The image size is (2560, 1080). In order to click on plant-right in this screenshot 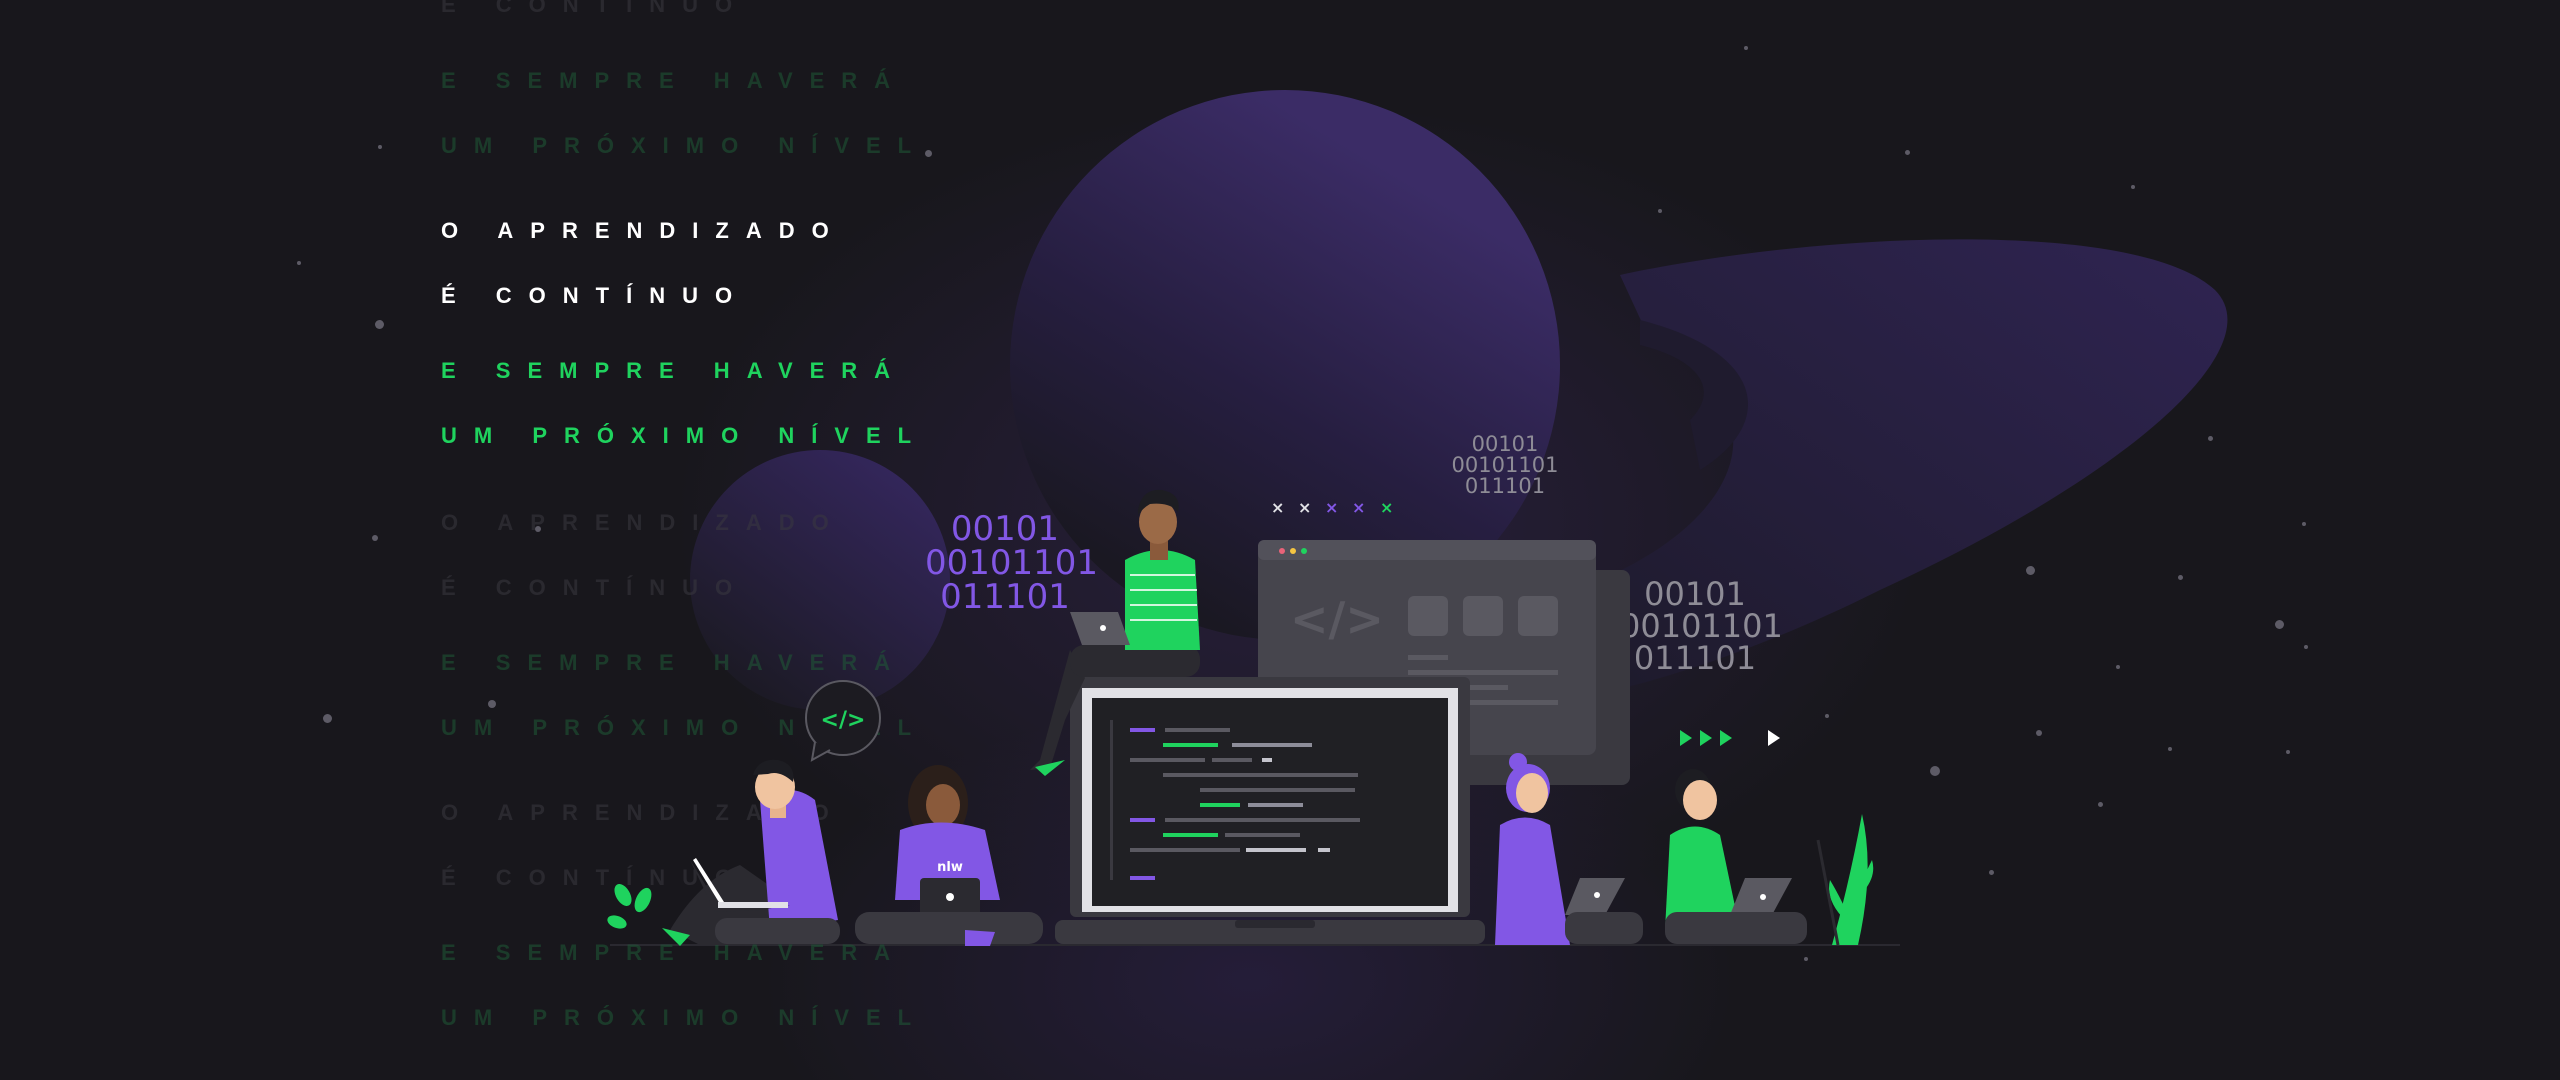, I will do `click(1845, 880)`.